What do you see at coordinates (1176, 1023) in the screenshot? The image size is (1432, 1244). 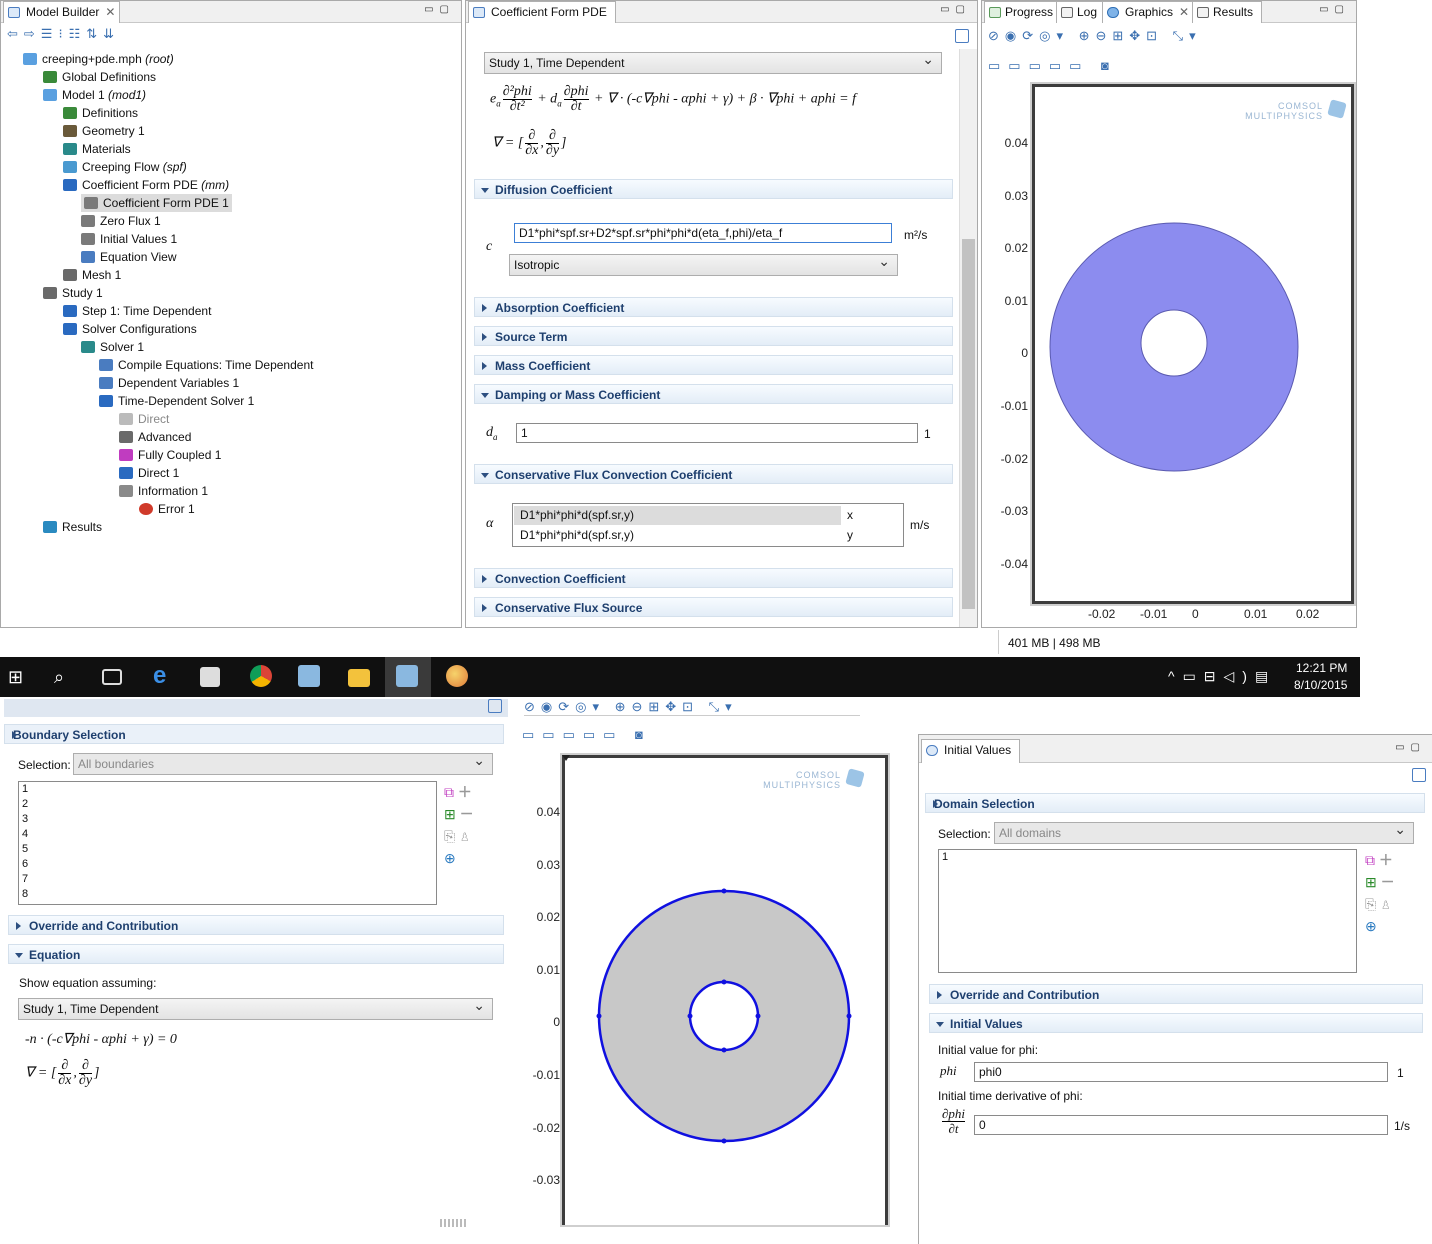 I see `section-initial-values: Initial Values` at bounding box center [1176, 1023].